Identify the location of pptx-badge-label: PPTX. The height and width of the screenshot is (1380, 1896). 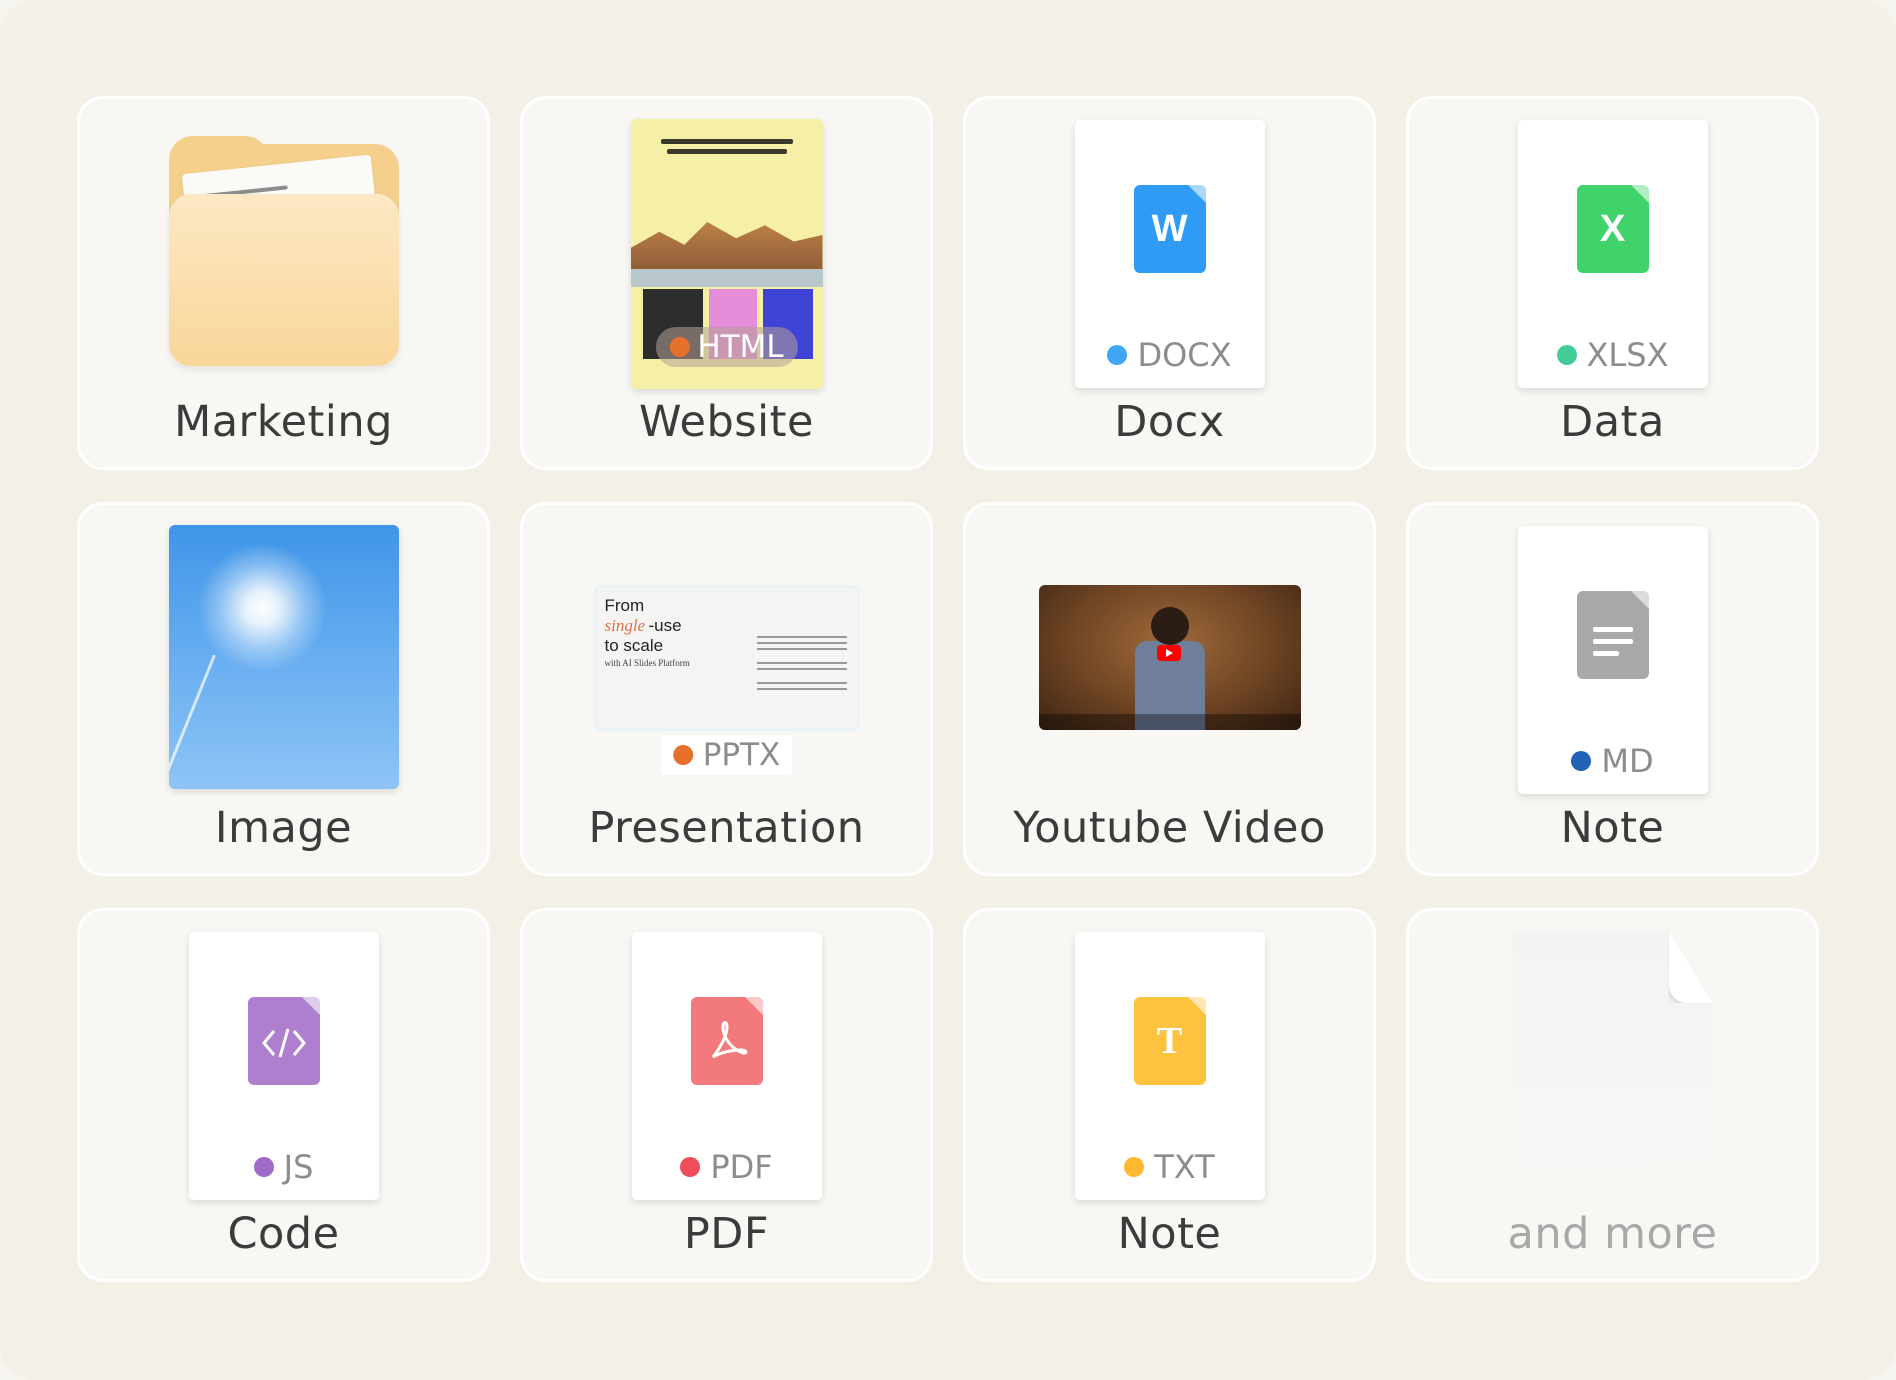
(741, 755).